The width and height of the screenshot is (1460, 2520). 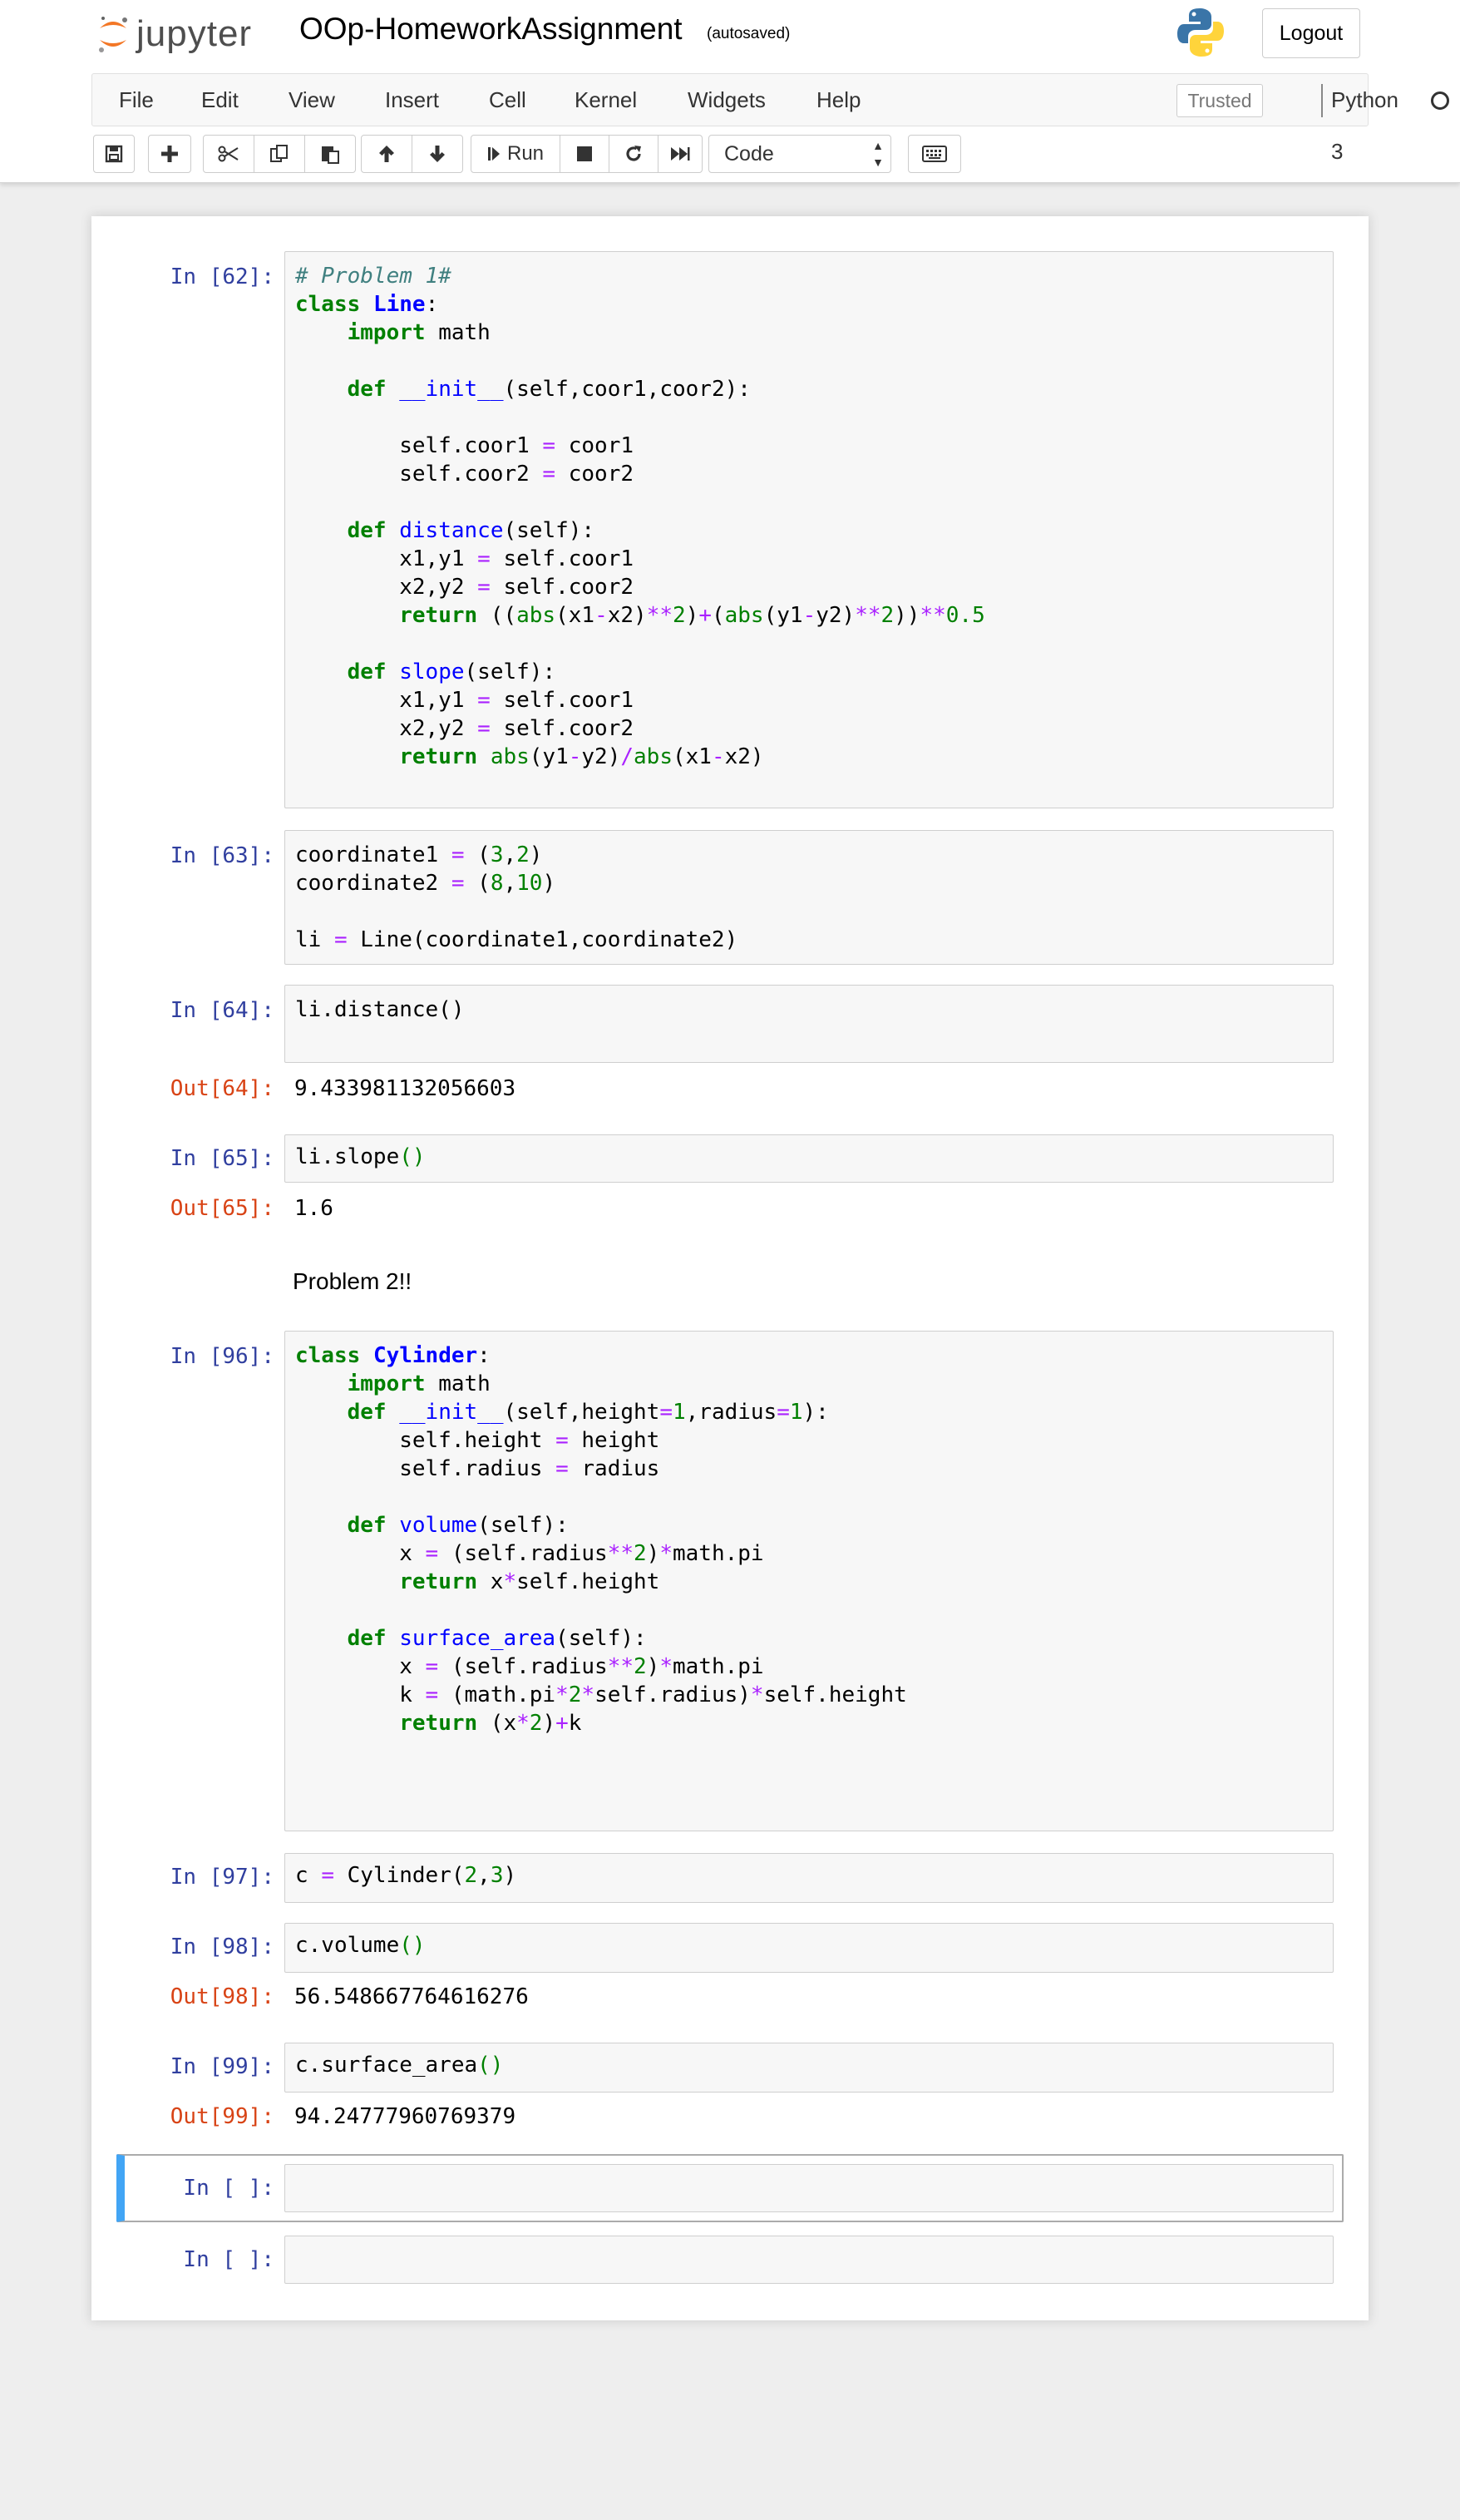 I want to click on code-line: self.coor1 = coor1, so click(x=464, y=445).